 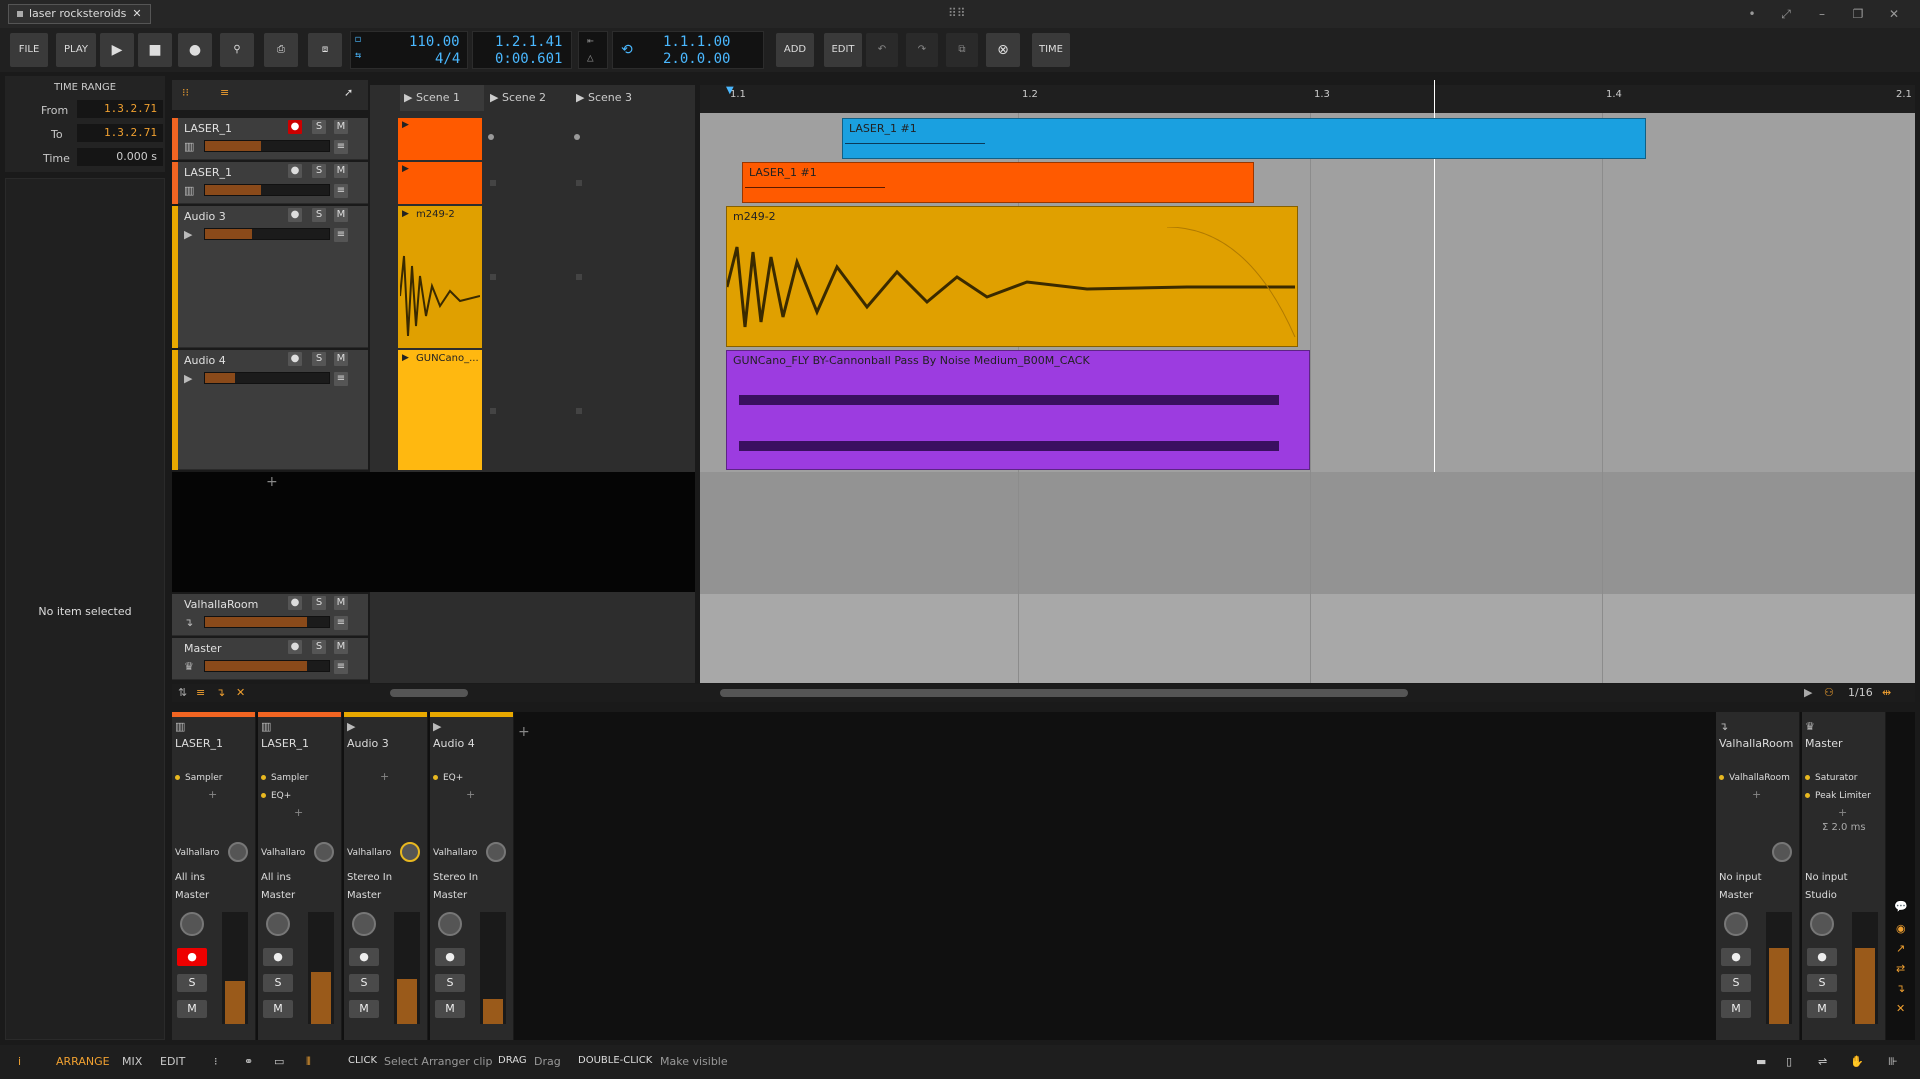 I want to click on bars-icon: ⦀, so click(x=308, y=1062).